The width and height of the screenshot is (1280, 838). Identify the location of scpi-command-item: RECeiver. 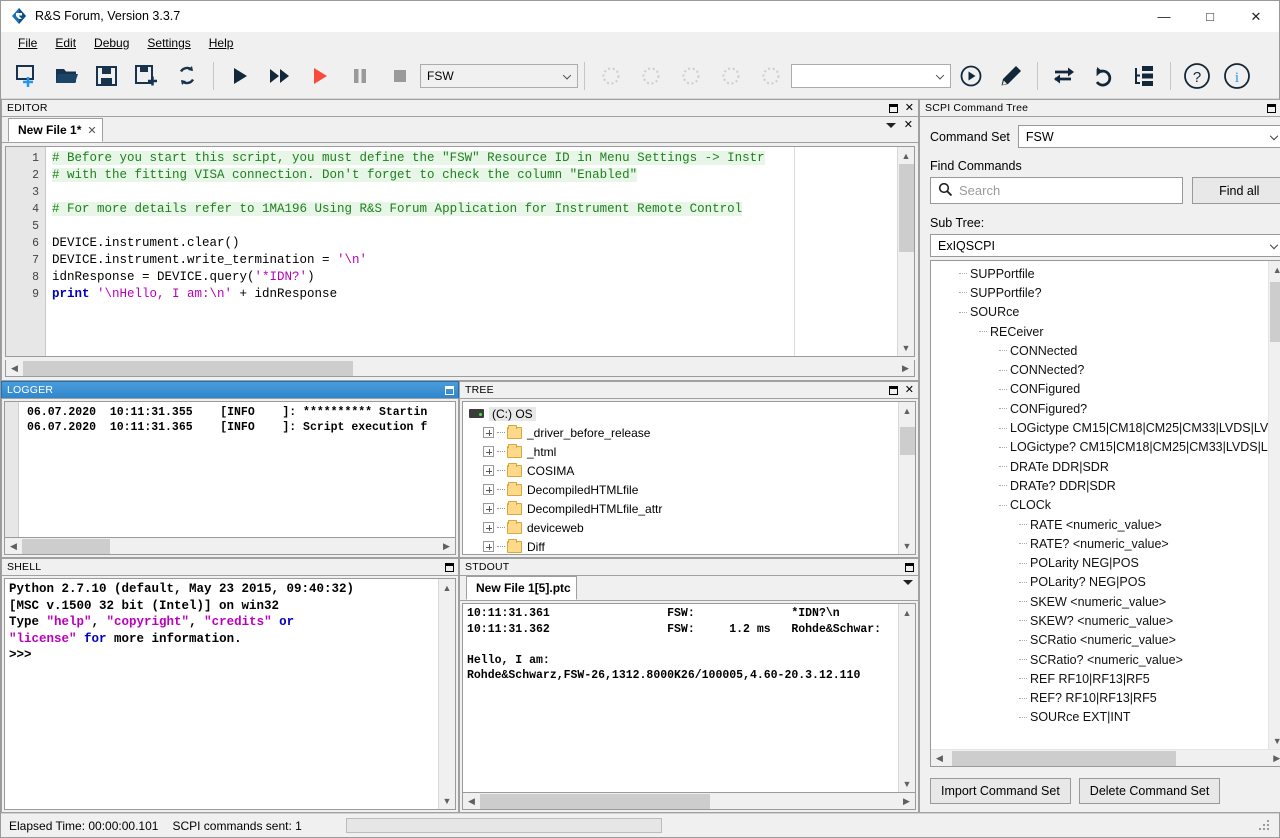
(1099, 331).